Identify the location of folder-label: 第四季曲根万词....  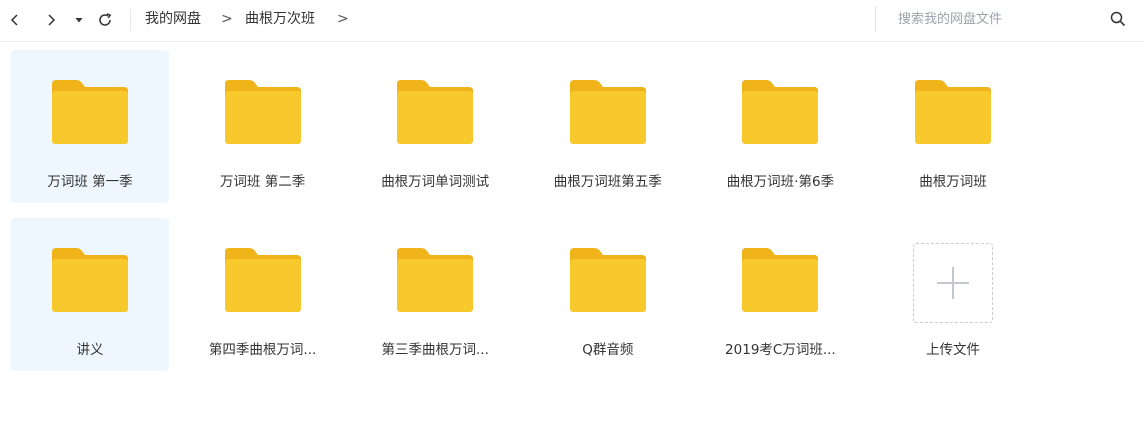
(262, 350).